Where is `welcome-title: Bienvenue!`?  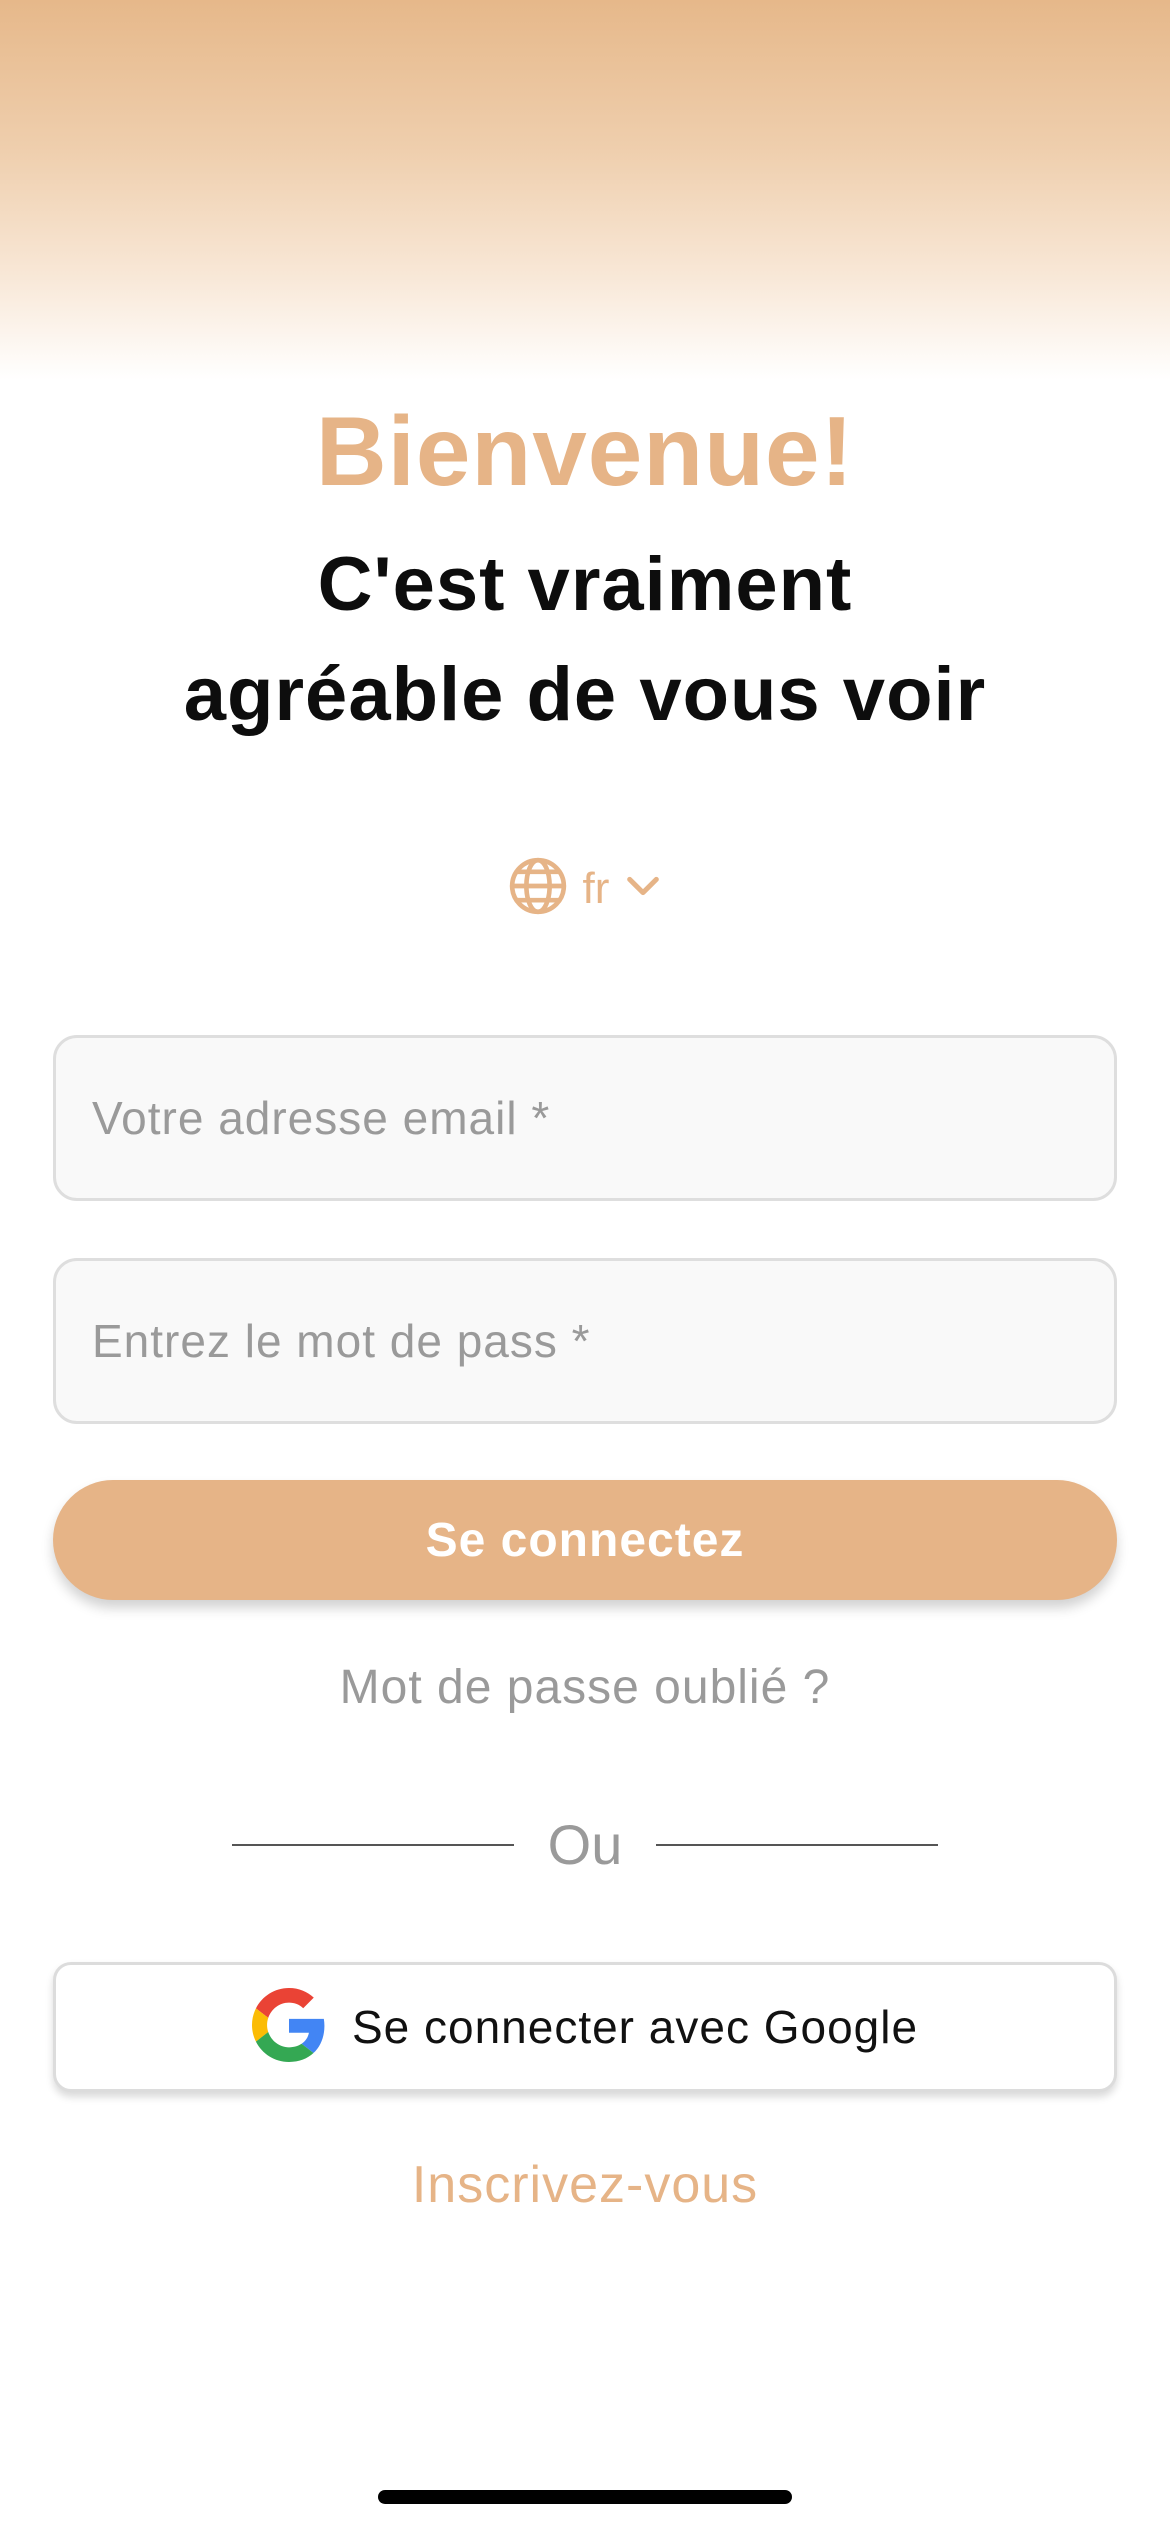
welcome-title: Bienvenue! is located at coordinates (585, 451).